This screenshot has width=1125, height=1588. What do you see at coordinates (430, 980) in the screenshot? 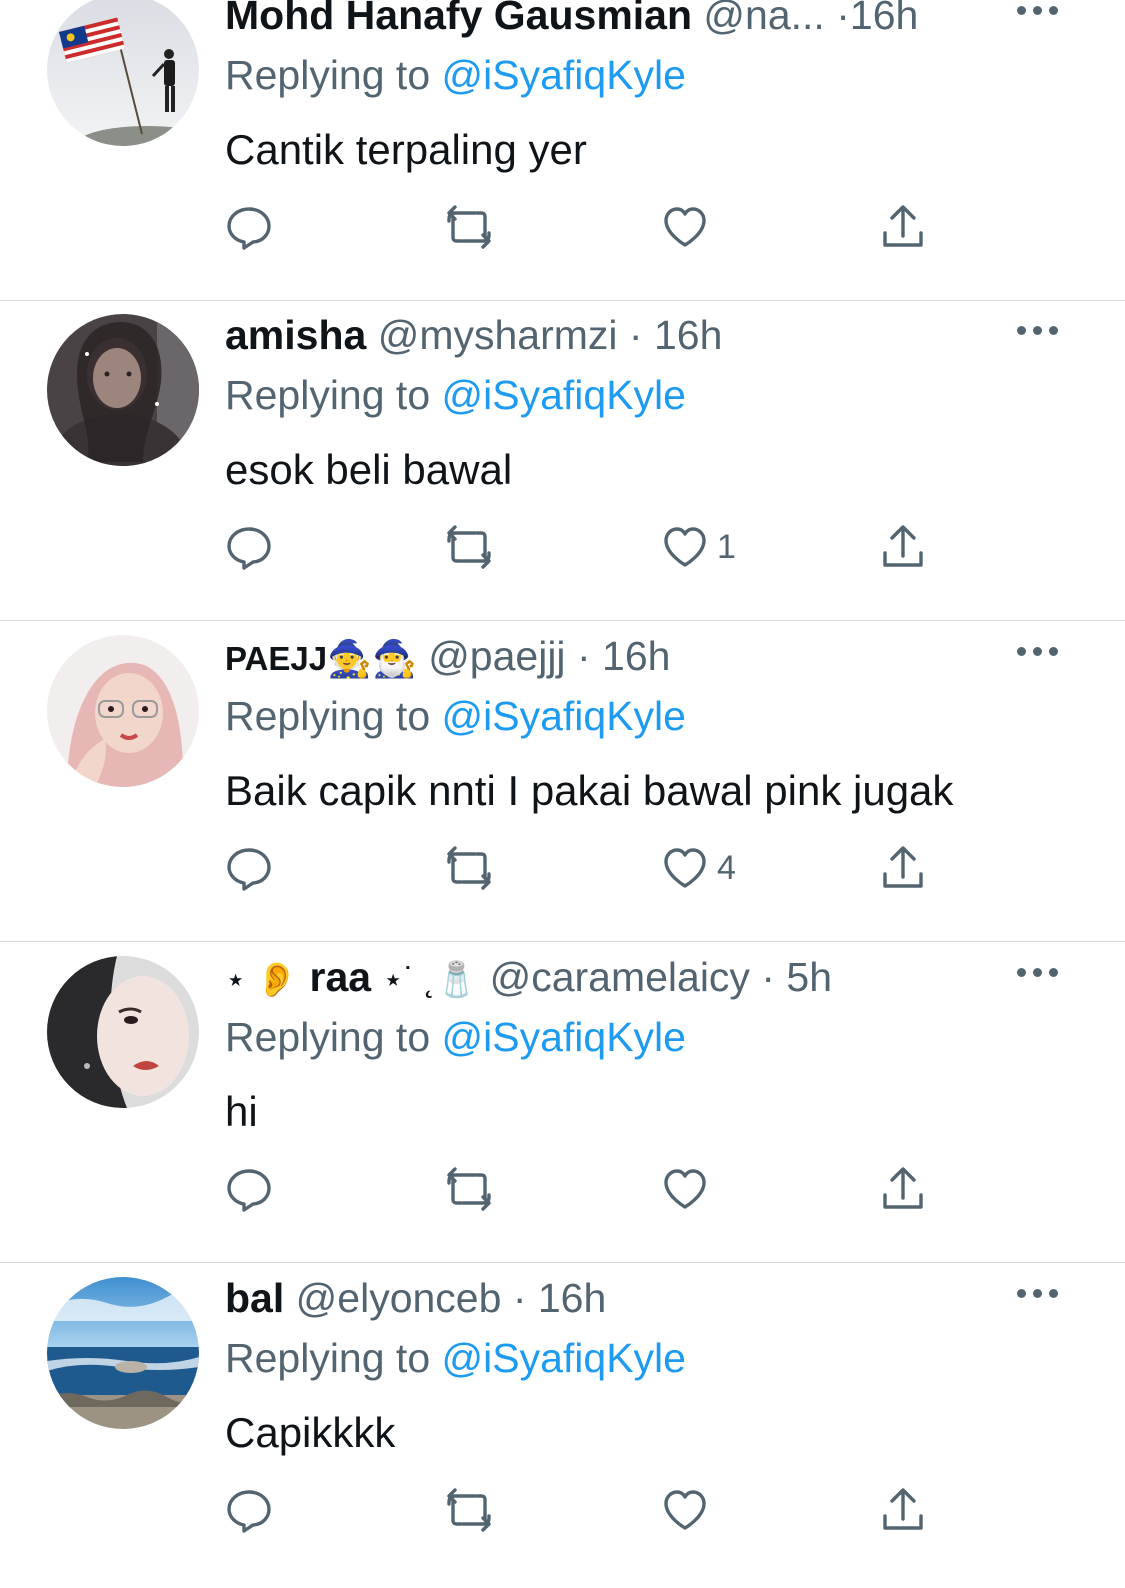
I see `name-decoration: ⋆˙ ˛🧂` at bounding box center [430, 980].